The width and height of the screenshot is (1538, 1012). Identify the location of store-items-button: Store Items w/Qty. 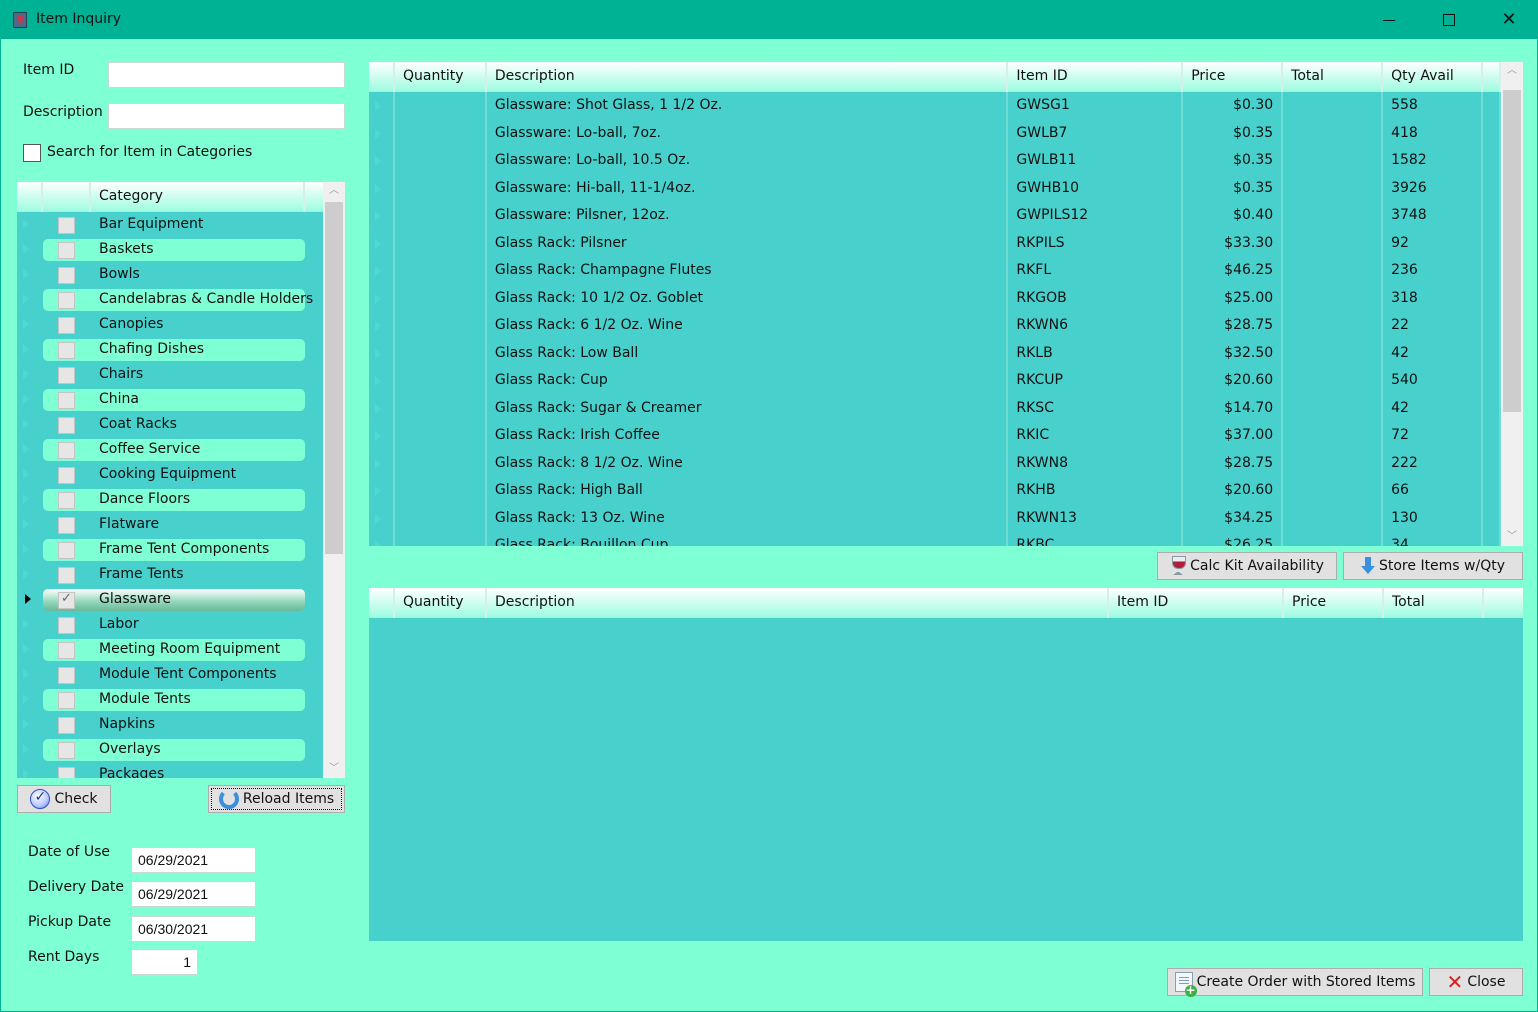
(1433, 566).